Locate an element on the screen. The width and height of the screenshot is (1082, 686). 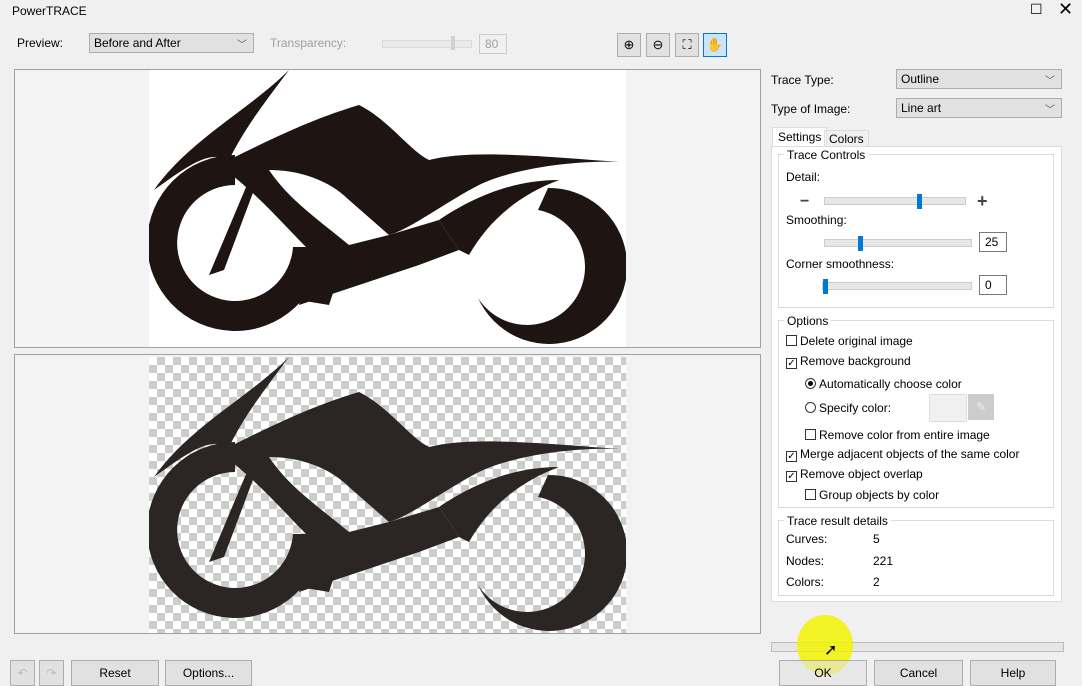
cancel-button: Cancel is located at coordinates (918, 673).